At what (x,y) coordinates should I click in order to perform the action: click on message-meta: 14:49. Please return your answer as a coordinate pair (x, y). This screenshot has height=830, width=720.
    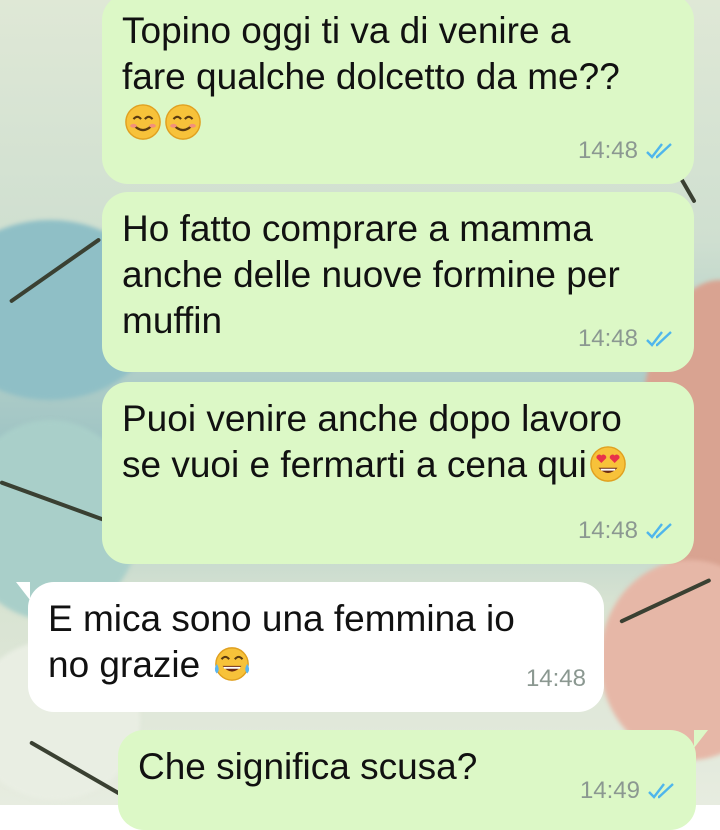
    Looking at the image, I should click on (629, 791).